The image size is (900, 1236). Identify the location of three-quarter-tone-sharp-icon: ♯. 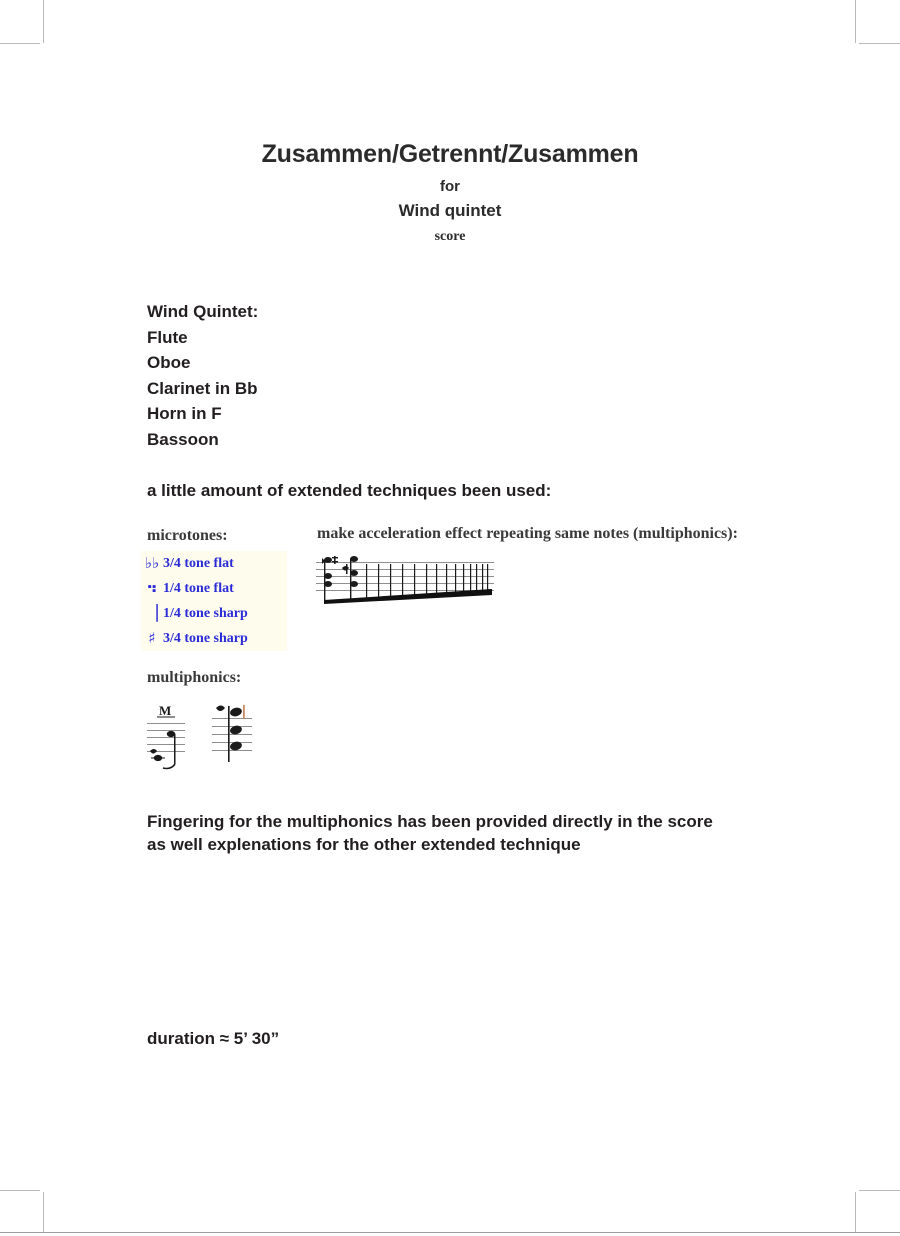
(152, 638).